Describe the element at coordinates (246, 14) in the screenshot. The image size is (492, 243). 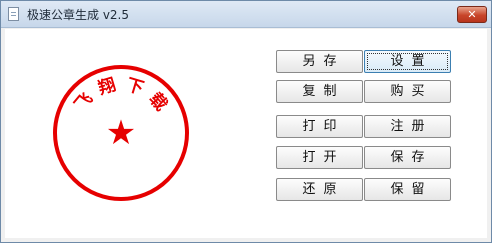
I see `title-bar: 极速公章生成 v2.5 ✕` at that location.